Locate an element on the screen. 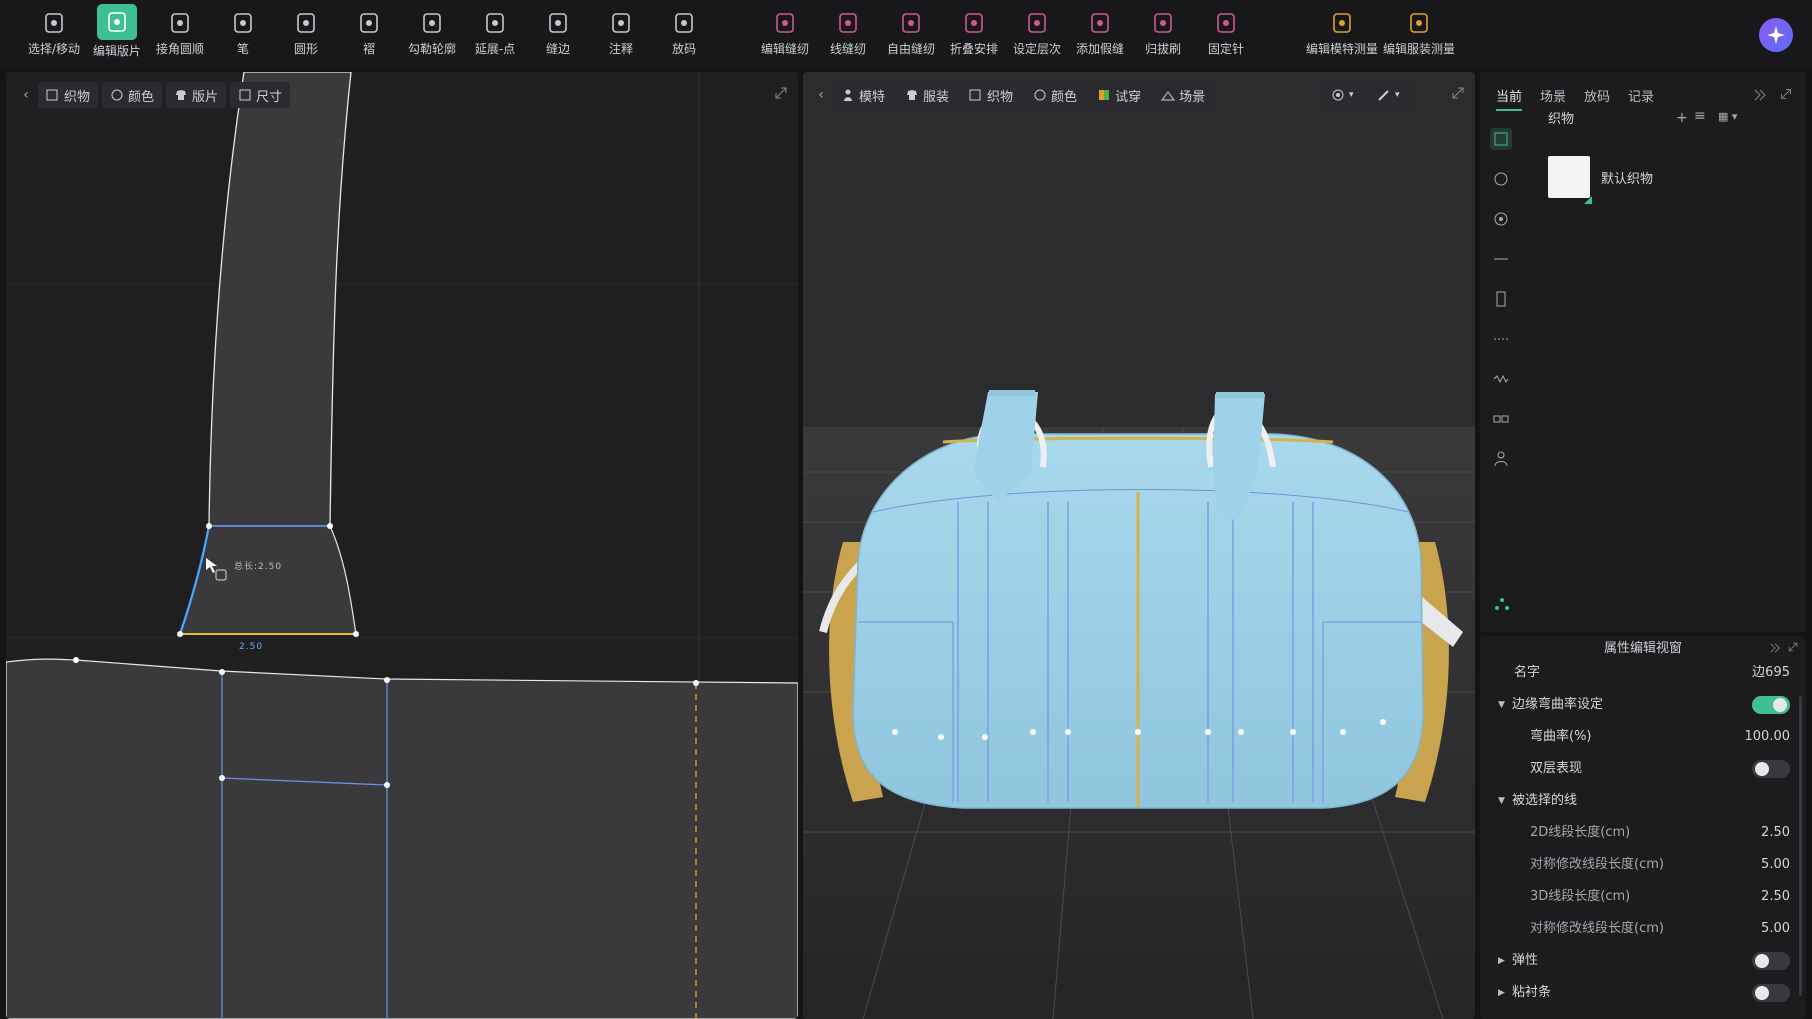  tab-grading: 放码 is located at coordinates (1597, 98).